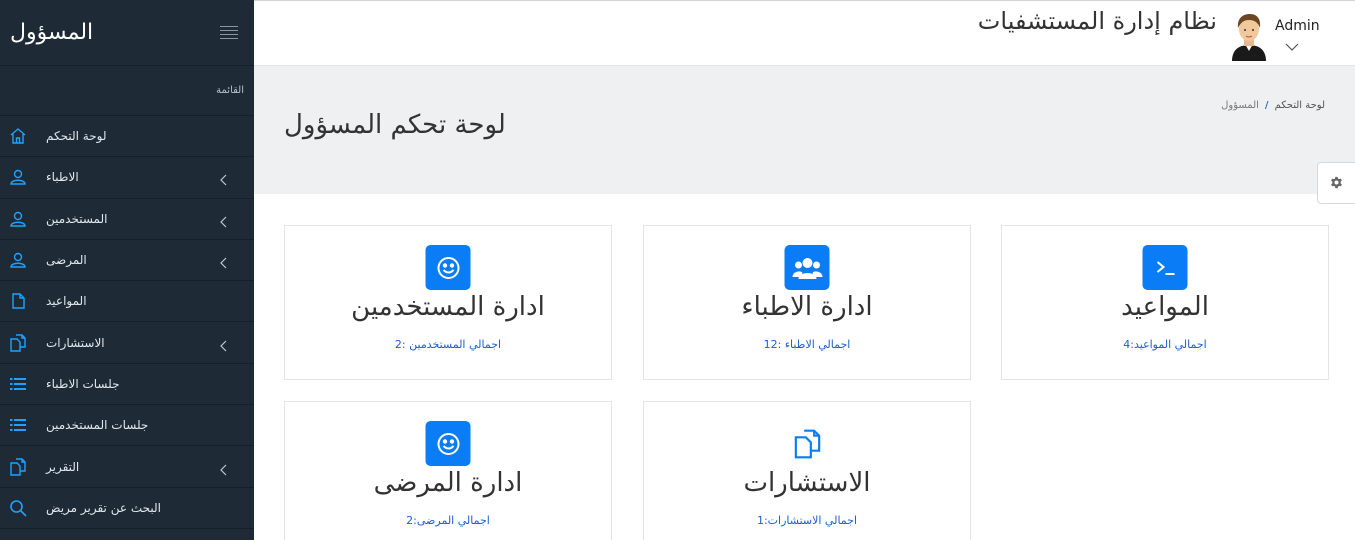 The image size is (1355, 540). Describe the element at coordinates (97, 425) in the screenshot. I see `sidebar-item-label: جلسات المستخدمين` at that location.